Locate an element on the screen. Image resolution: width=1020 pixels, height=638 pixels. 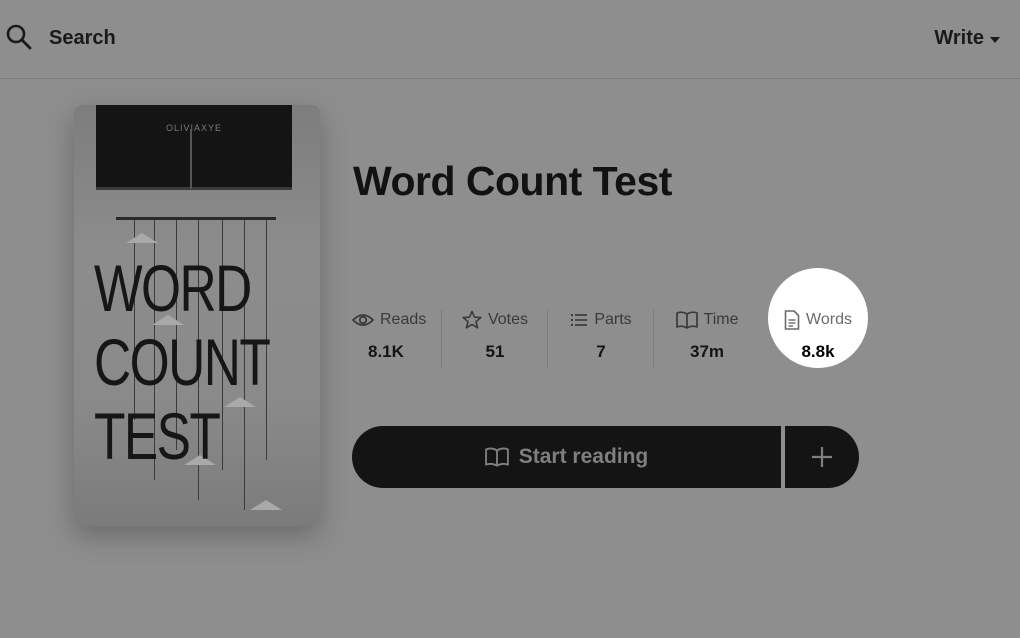
stat-label: Time is located at coordinates (721, 319).